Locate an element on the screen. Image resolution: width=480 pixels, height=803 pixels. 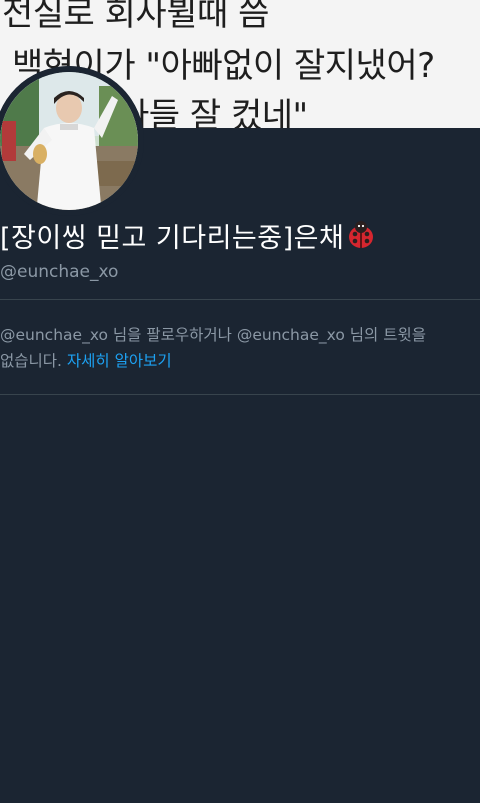
profile-display-name: [장이씽 믿고 기다리는중]은채 is located at coordinates (188, 236).